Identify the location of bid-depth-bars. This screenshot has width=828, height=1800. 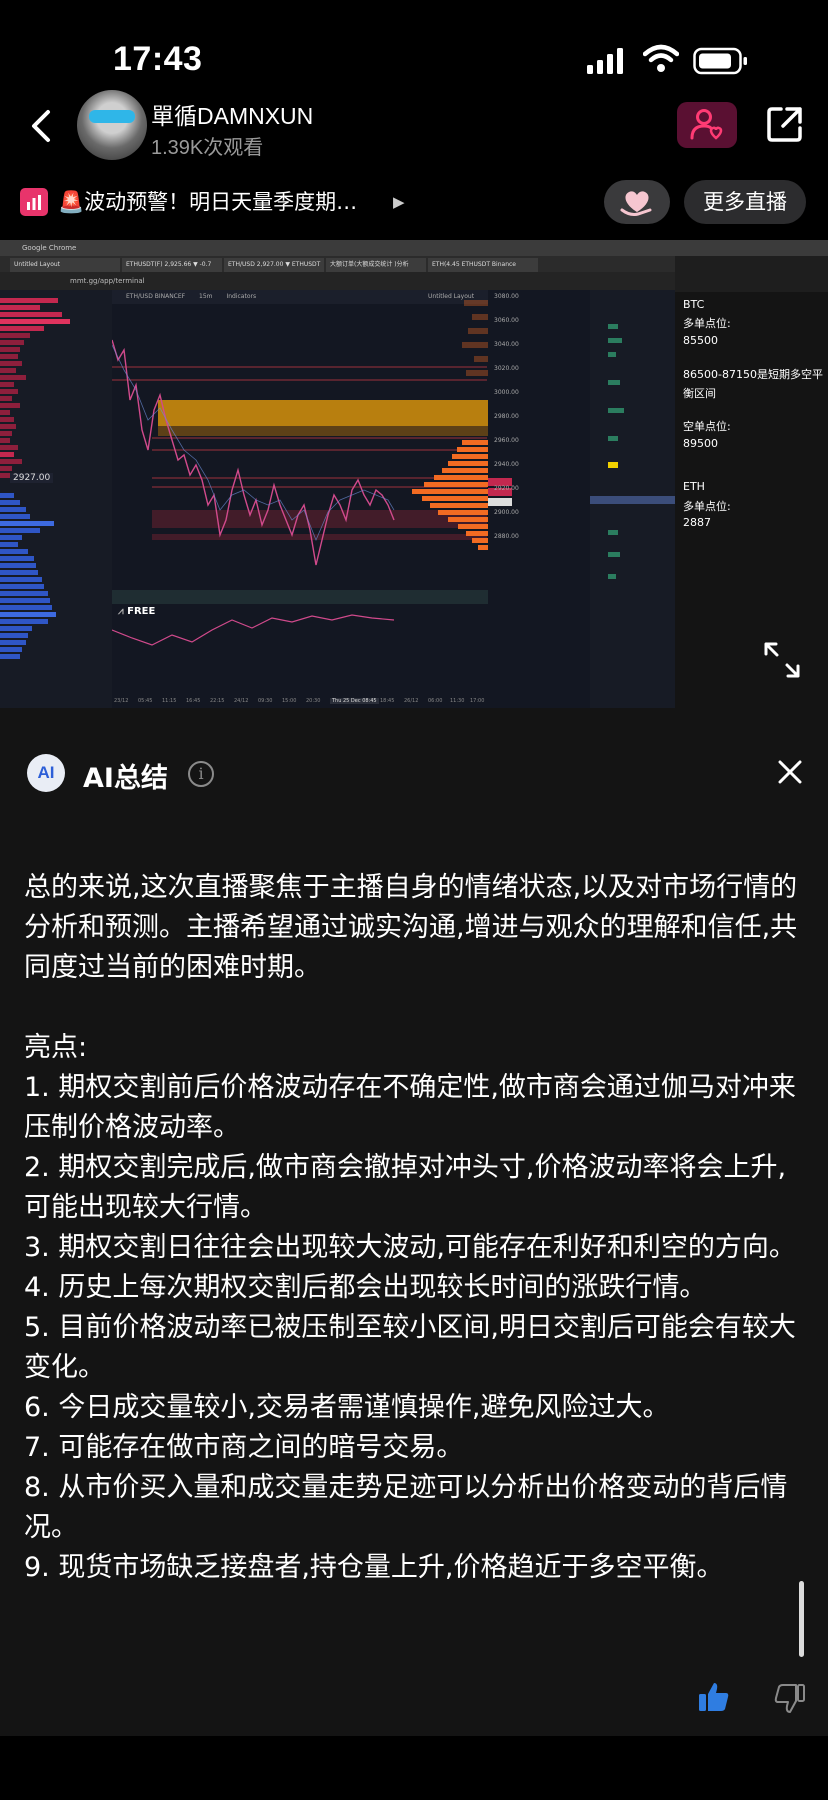
(28, 576).